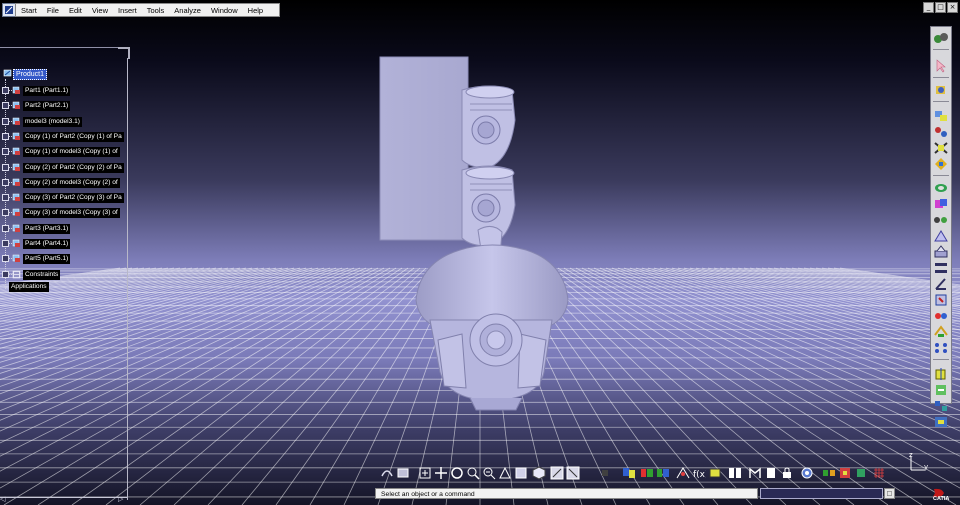 The height and width of the screenshot is (505, 960). Describe the element at coordinates (941, 220) in the screenshot. I see `generate-numbering-icon` at that location.